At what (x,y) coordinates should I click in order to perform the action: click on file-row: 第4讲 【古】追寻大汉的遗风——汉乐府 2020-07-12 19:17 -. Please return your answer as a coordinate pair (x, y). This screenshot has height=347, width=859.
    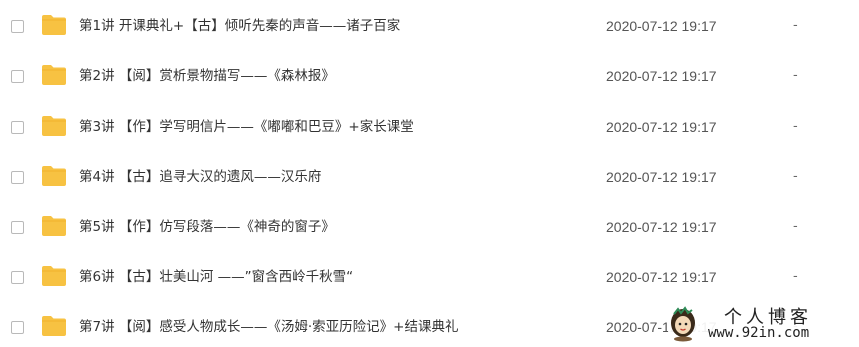
    Looking at the image, I should click on (429, 179).